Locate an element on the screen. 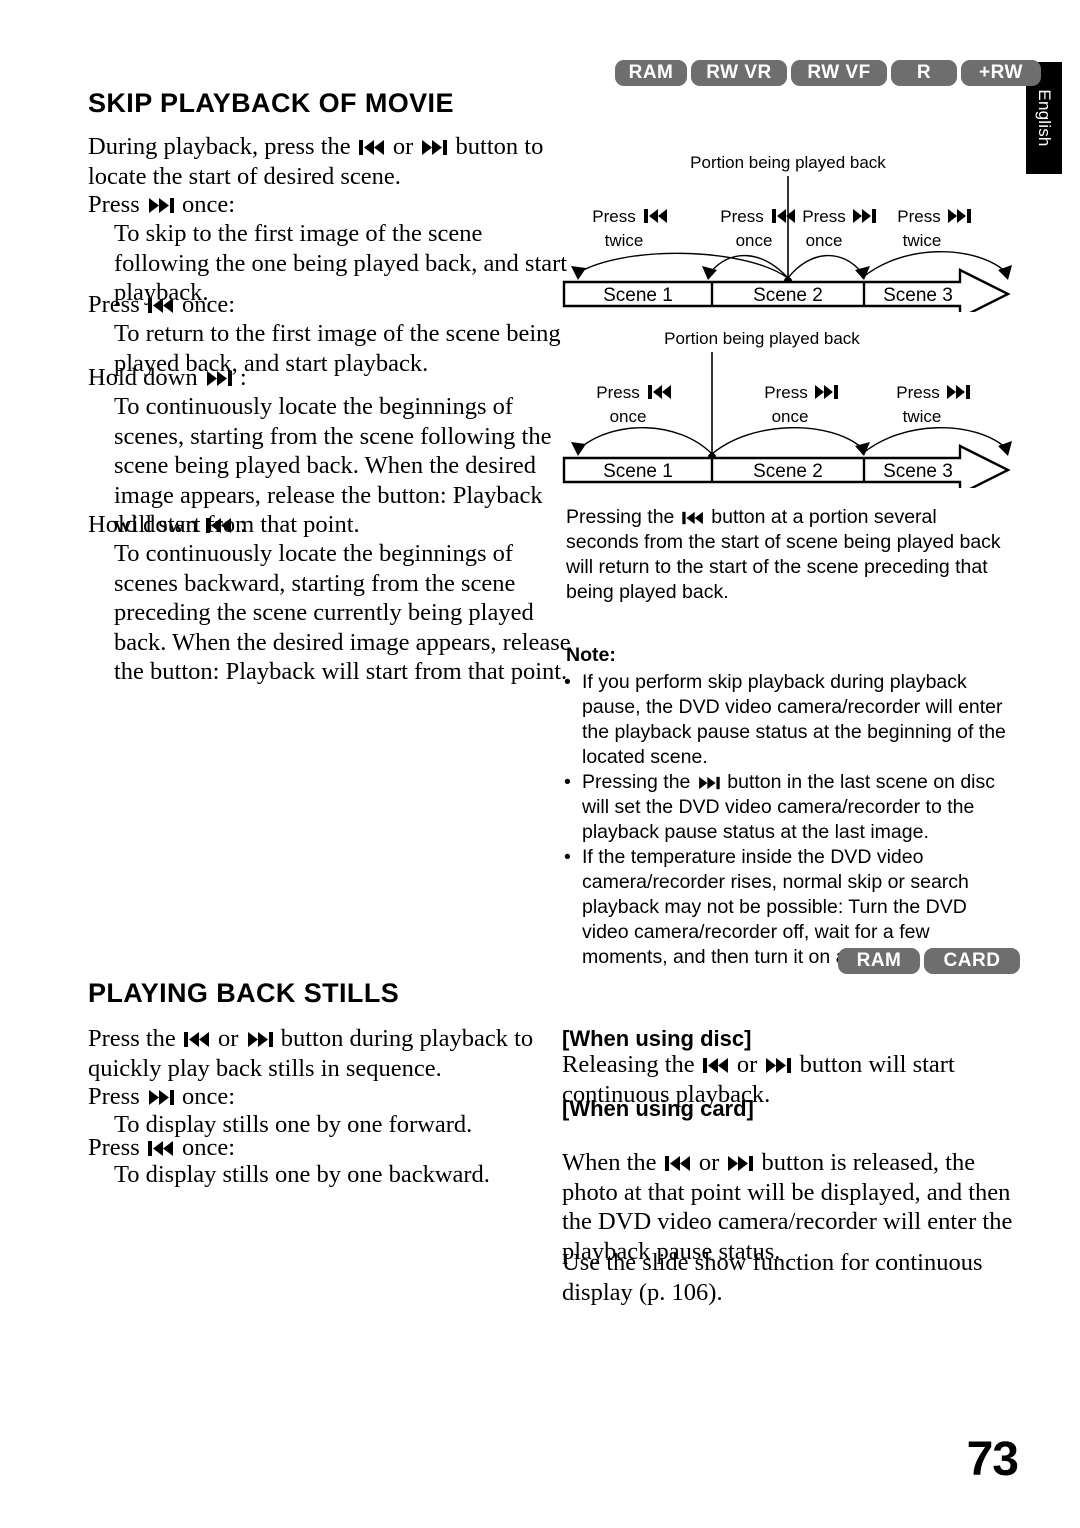 The width and height of the screenshot is (1080, 1528). when-using-card-mid: or is located at coordinates (709, 1162).